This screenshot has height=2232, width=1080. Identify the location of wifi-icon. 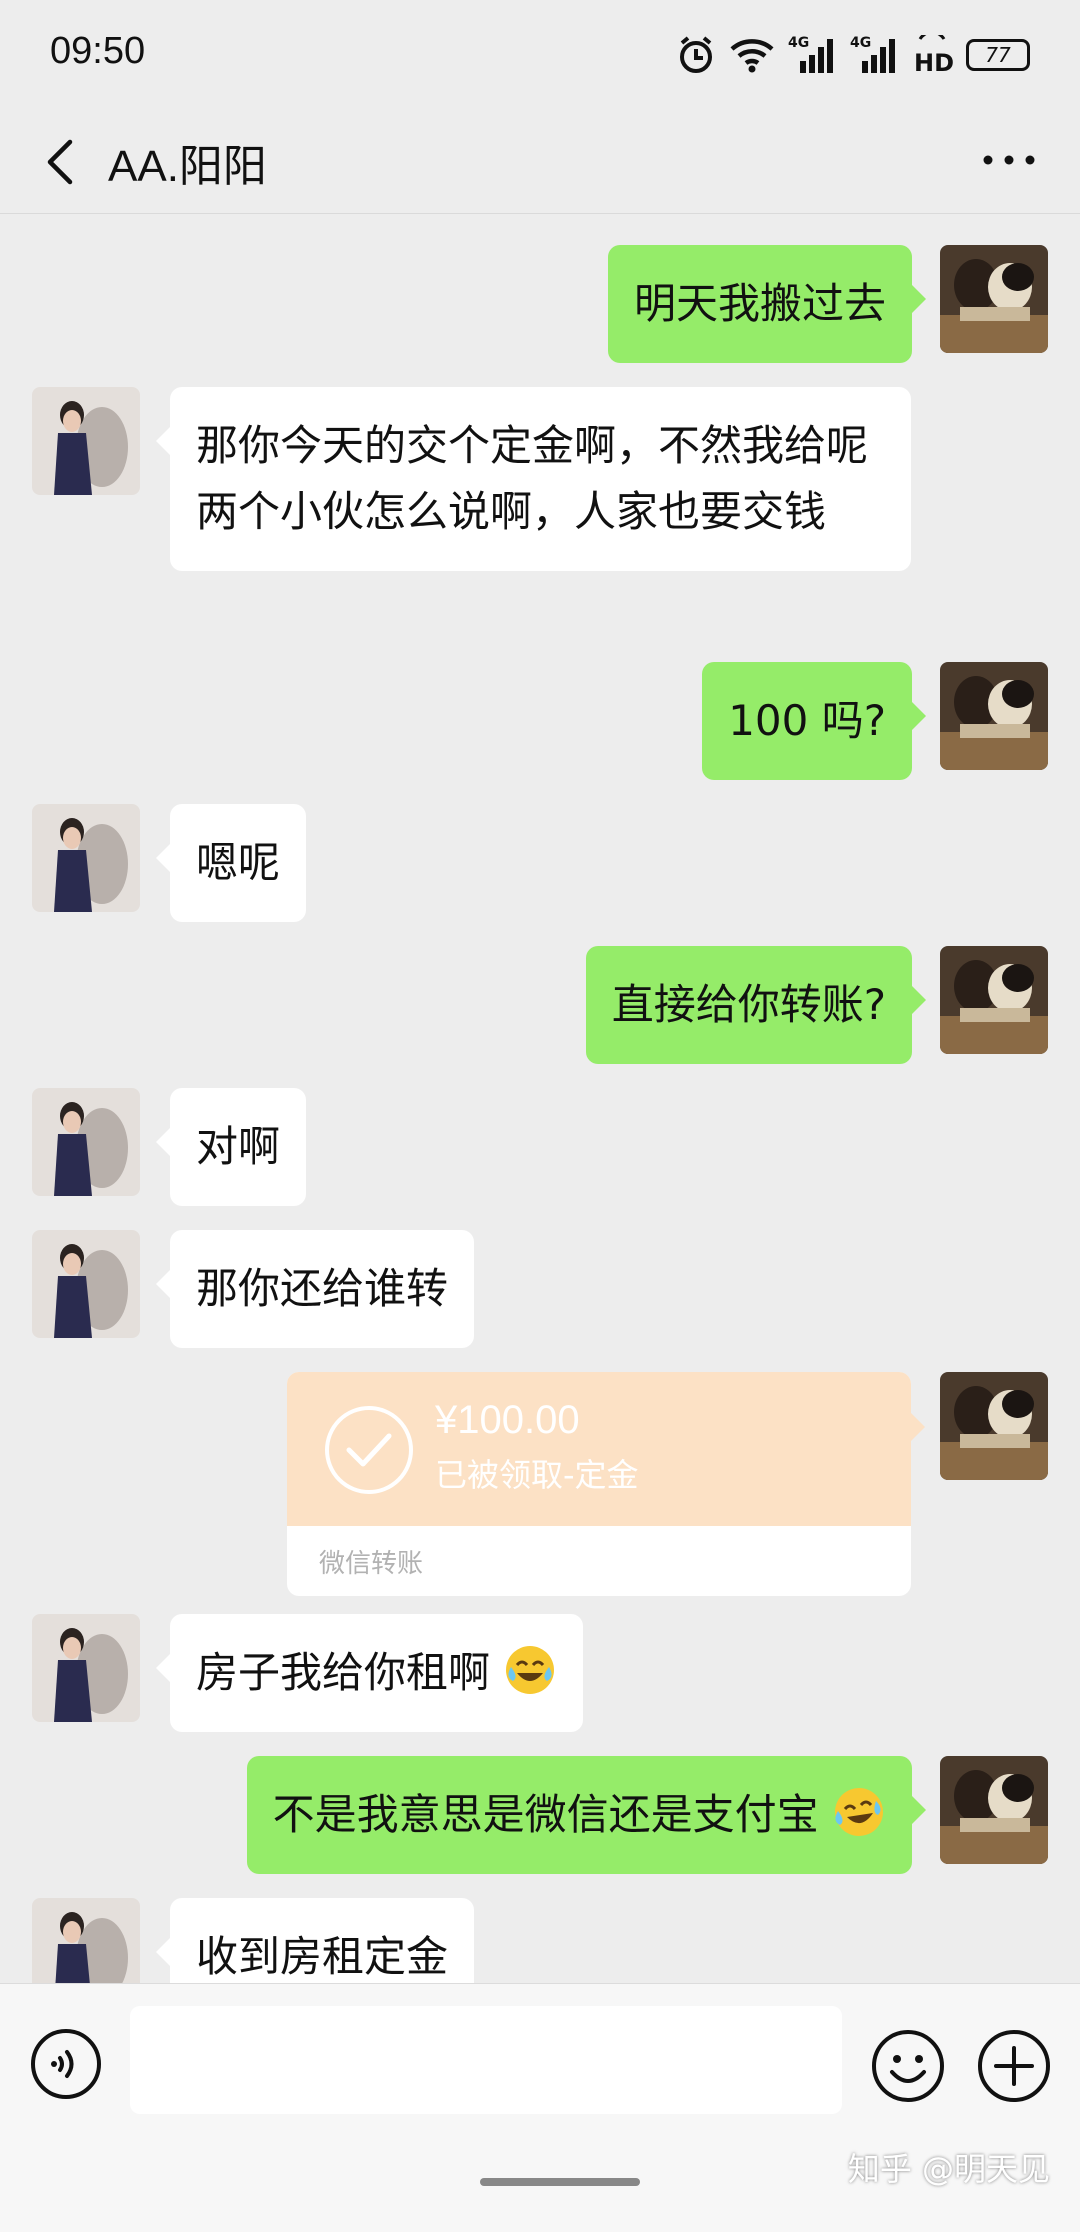
(752, 56).